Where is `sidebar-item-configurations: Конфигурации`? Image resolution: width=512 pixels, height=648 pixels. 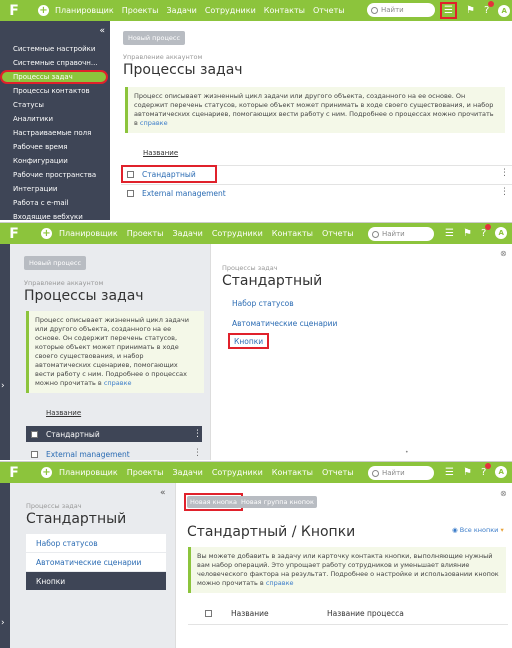 sidebar-item-configurations: Конфигурации is located at coordinates (55, 161).